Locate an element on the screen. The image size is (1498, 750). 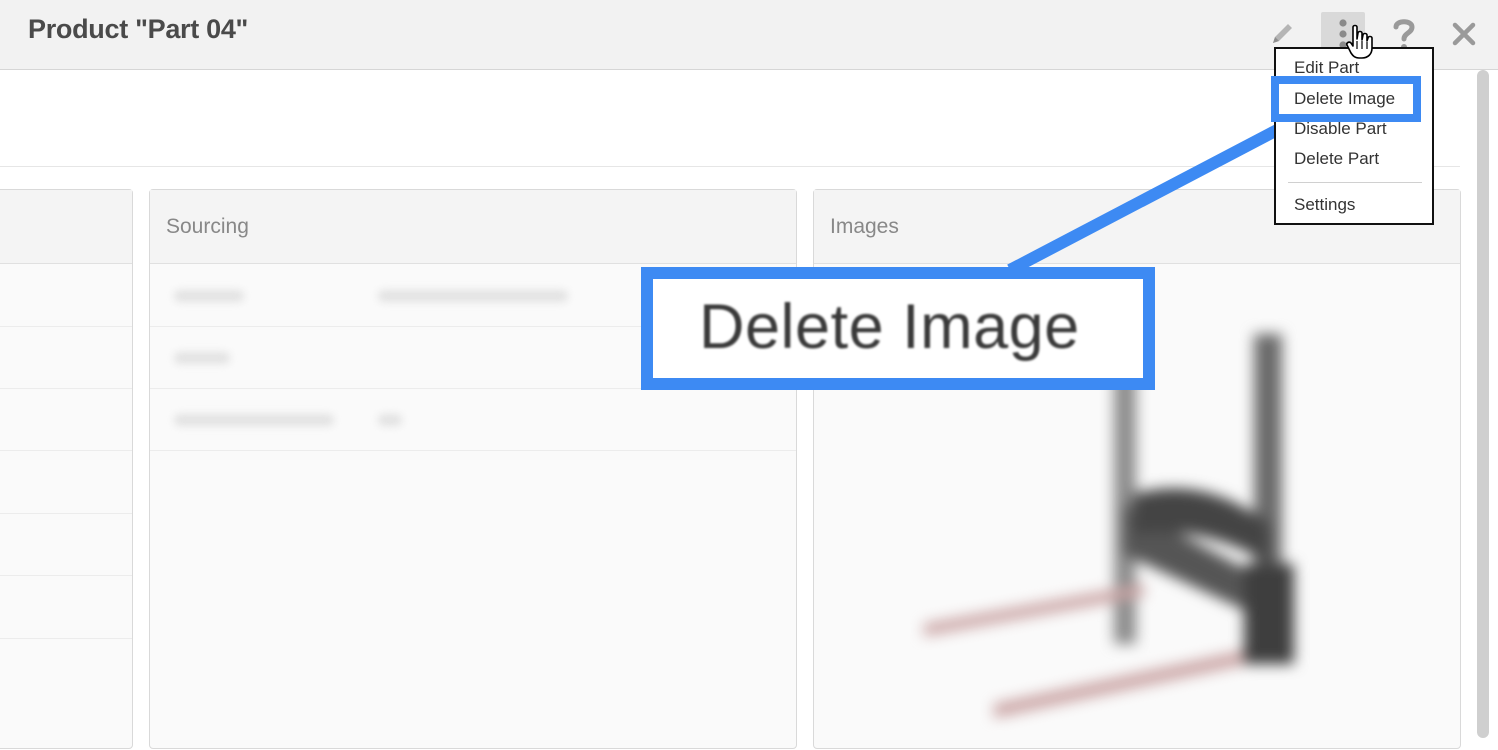
menu-item-settings: Settings is located at coordinates (1324, 205).